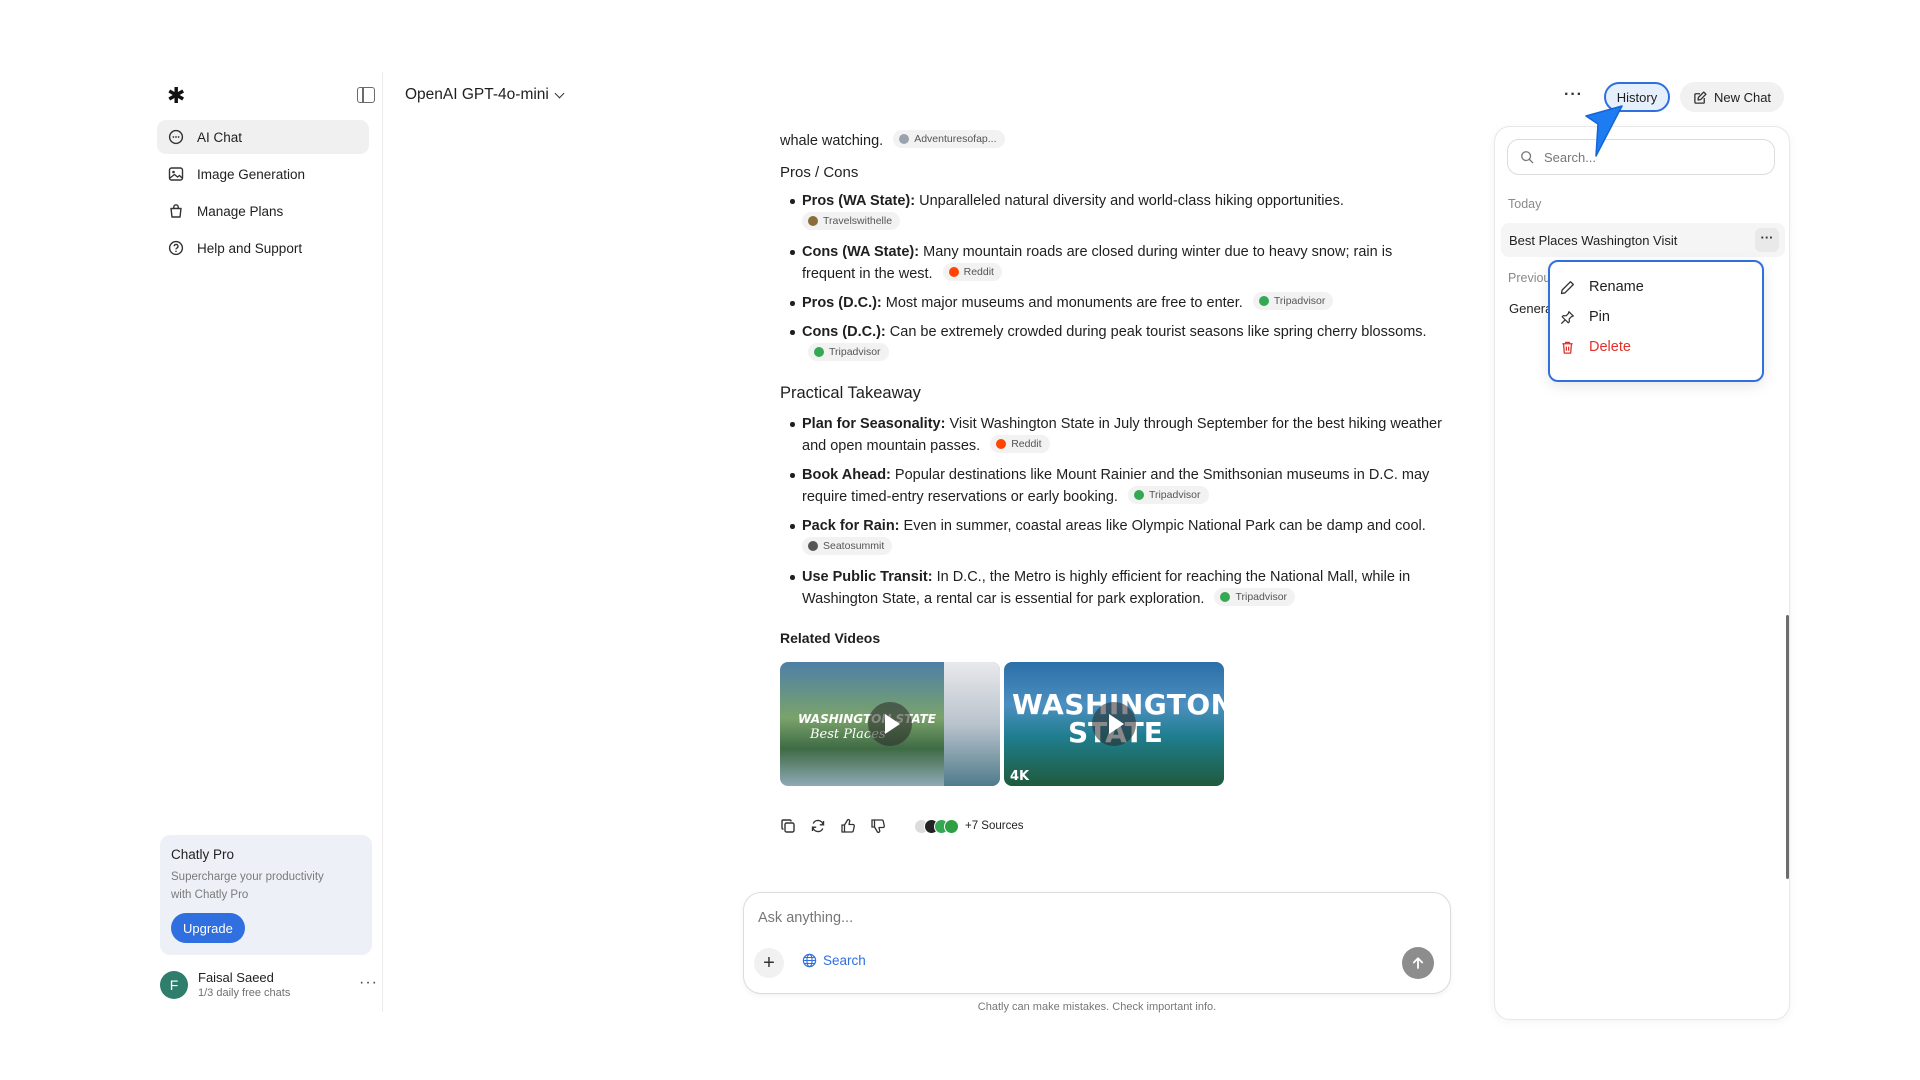  Describe the element at coordinates (861, 252) in the screenshot. I see `item-label: Cons (WA State):` at that location.